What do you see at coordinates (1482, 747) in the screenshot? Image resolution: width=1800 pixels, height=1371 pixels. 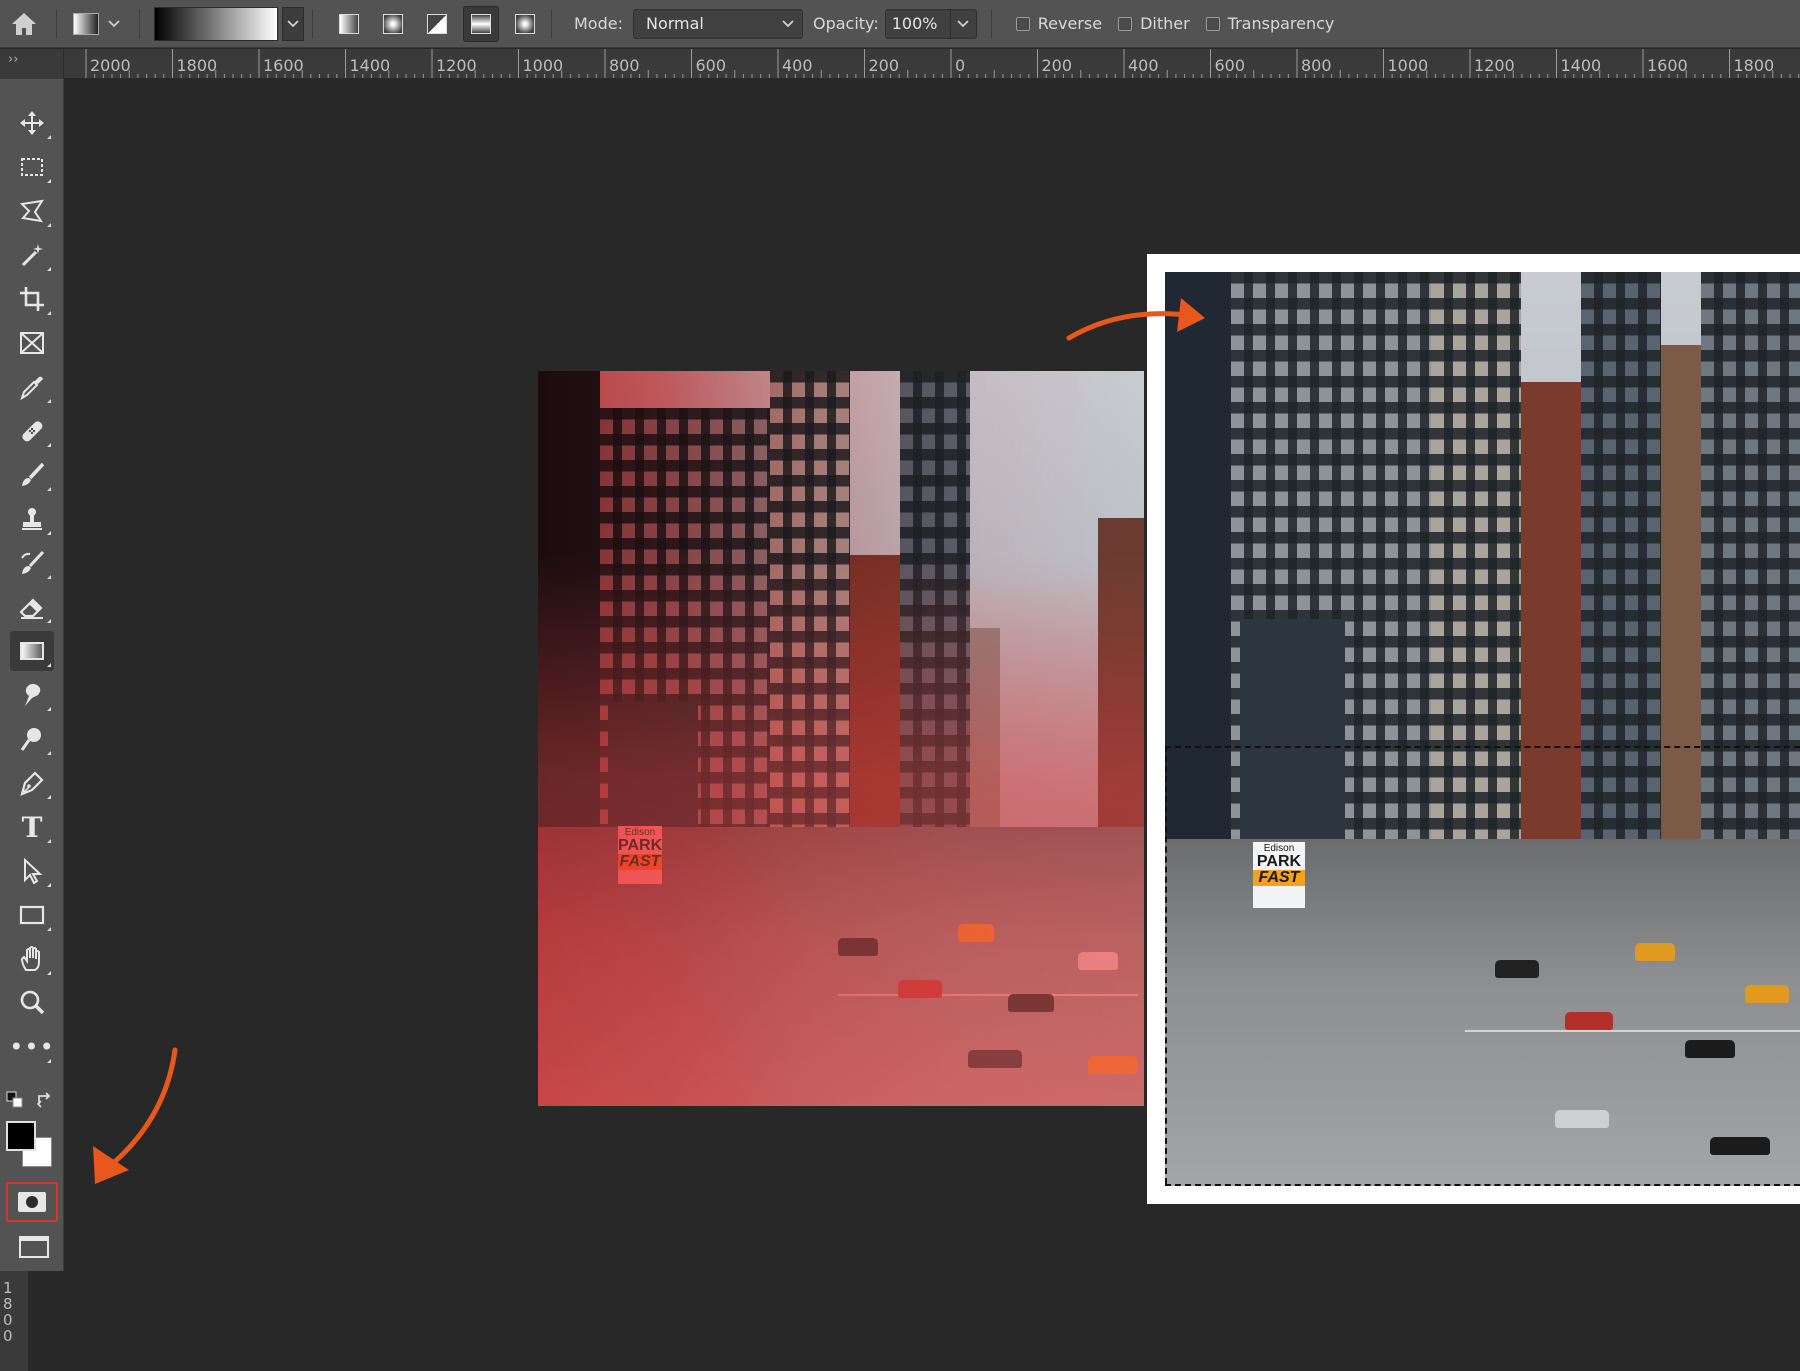 I see `selection-marquee-top` at bounding box center [1482, 747].